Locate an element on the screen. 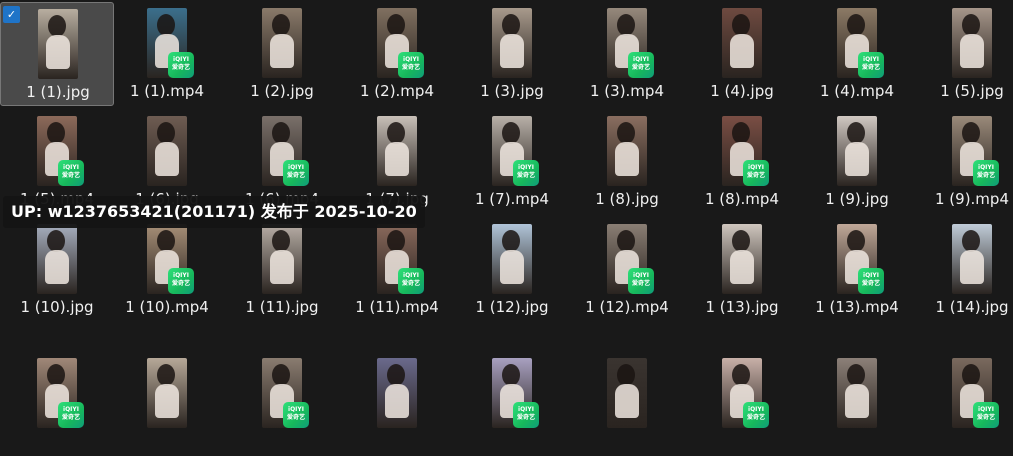  file-item: 1 (4).jpg is located at coordinates (742, 54).